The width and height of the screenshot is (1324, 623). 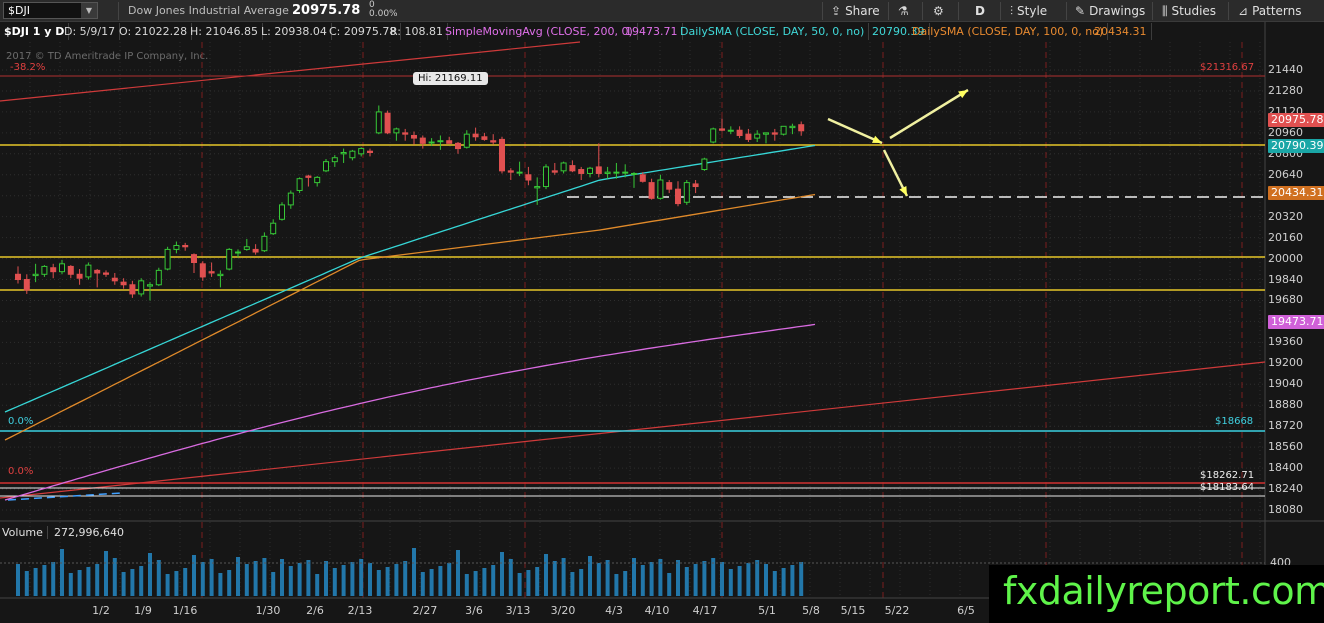 I want to click on chart-title: $DJI 1 y D, so click(x=35, y=31).